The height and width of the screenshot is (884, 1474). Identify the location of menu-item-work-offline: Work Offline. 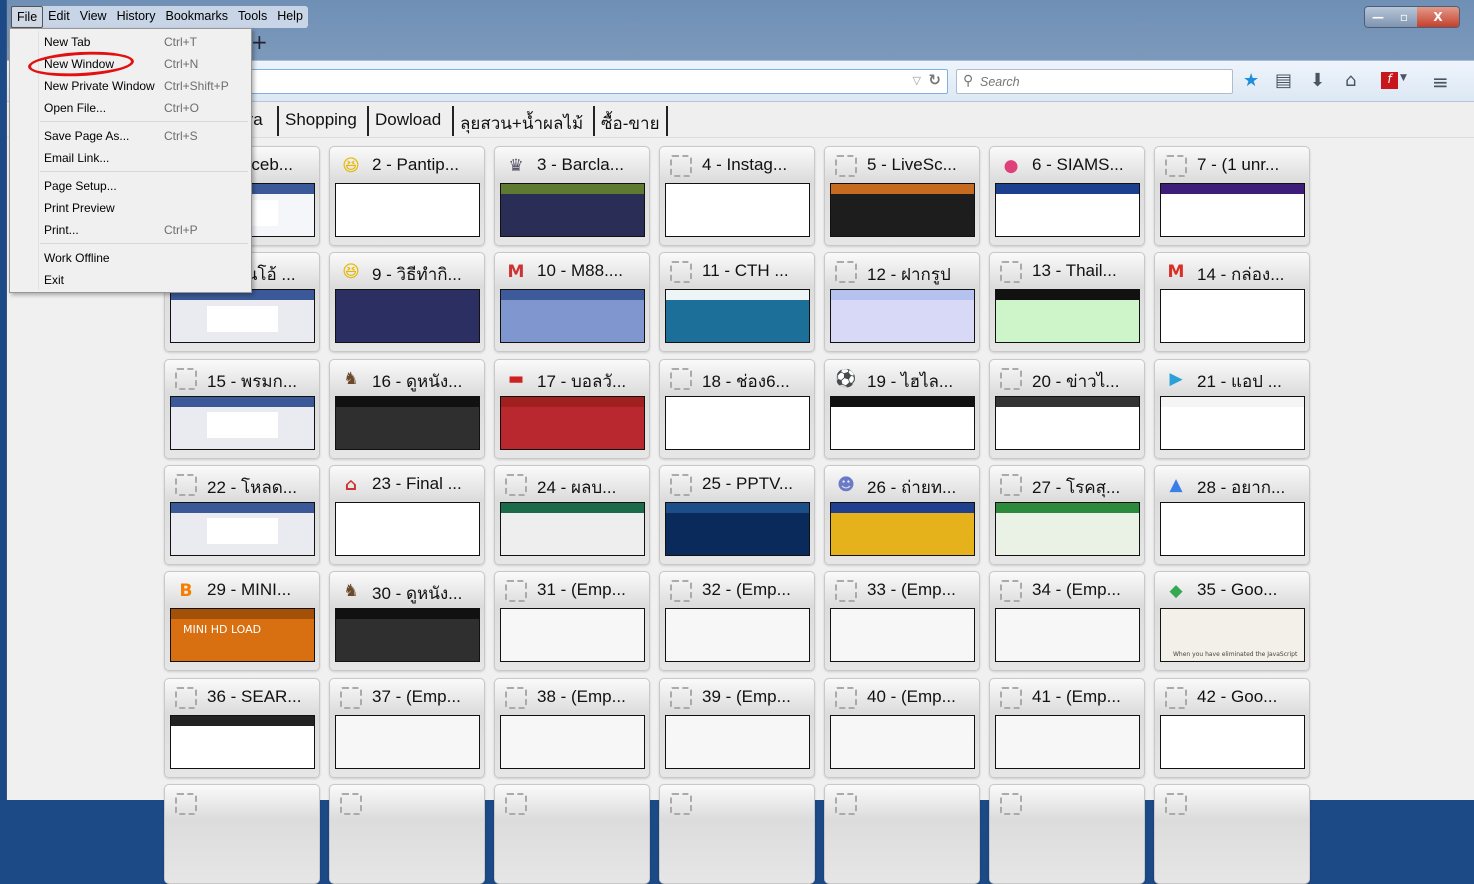
(146, 258).